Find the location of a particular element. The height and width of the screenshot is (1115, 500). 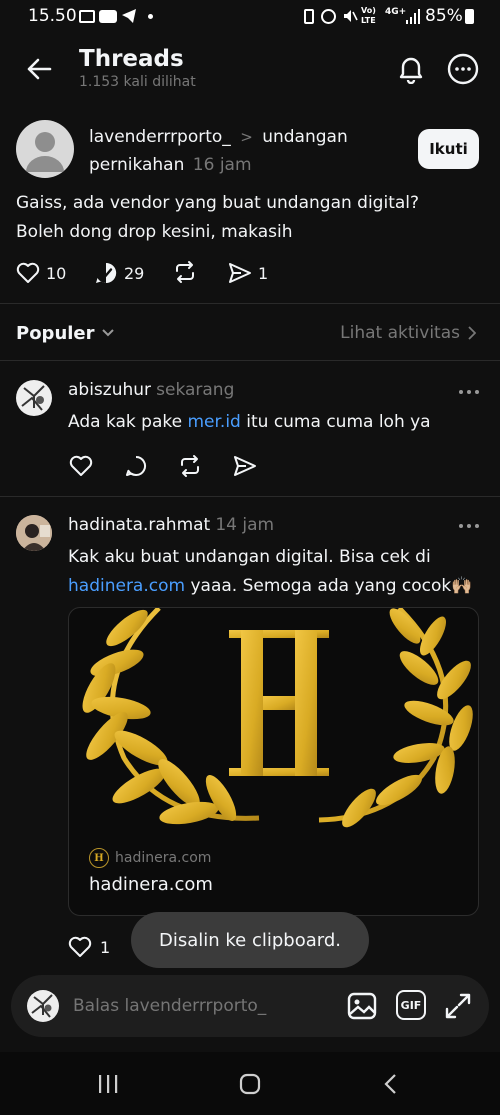

expand-button is located at coordinates (458, 1006).